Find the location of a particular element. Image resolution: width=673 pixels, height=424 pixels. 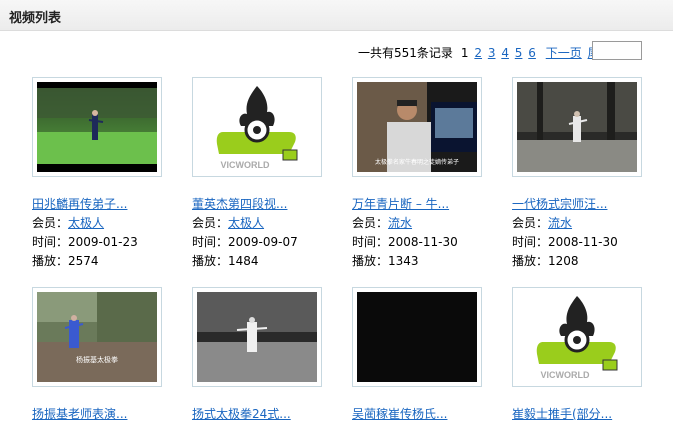

current-page: 1 is located at coordinates (464, 53).